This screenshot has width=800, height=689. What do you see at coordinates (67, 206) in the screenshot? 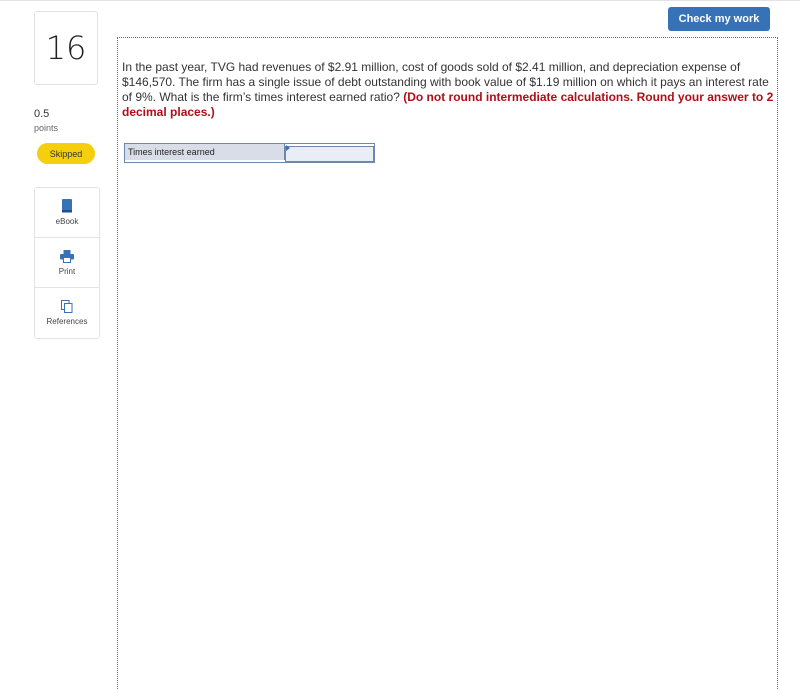
I see `book-icon` at bounding box center [67, 206].